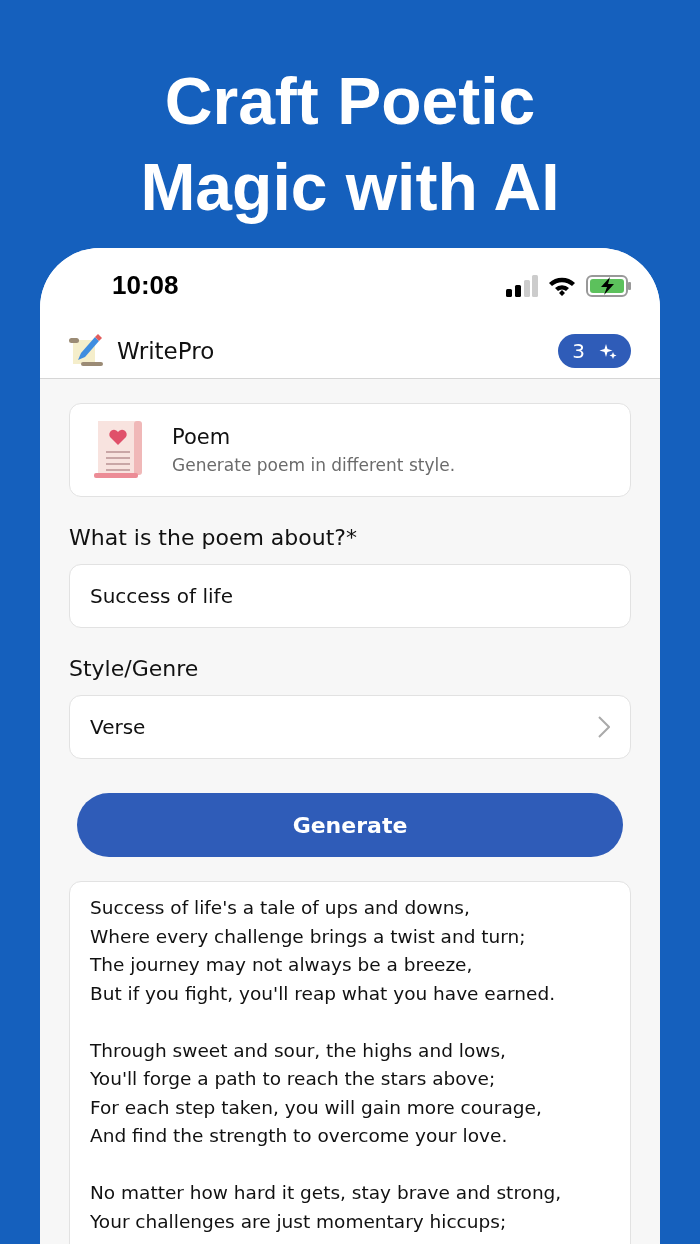 The width and height of the screenshot is (700, 1244). I want to click on poem-scroll-icon, so click(119, 450).